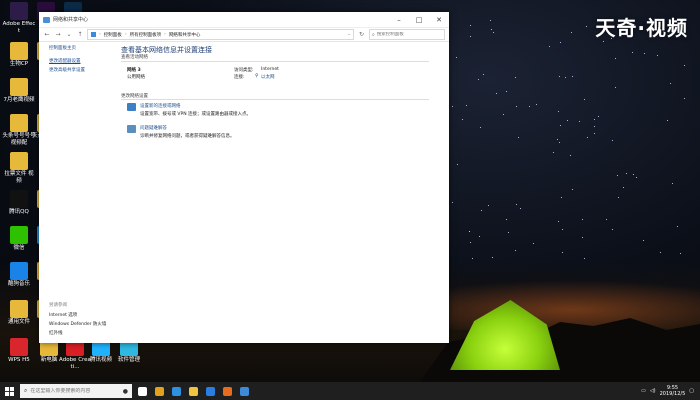 The height and width of the screenshot is (400, 700). I want to click on back-arrow-icon: ←, so click(47, 34).